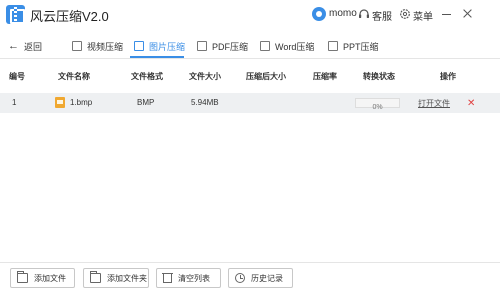  What do you see at coordinates (205, 102) in the screenshot?
I see `row-file-size: 5.94MB` at bounding box center [205, 102].